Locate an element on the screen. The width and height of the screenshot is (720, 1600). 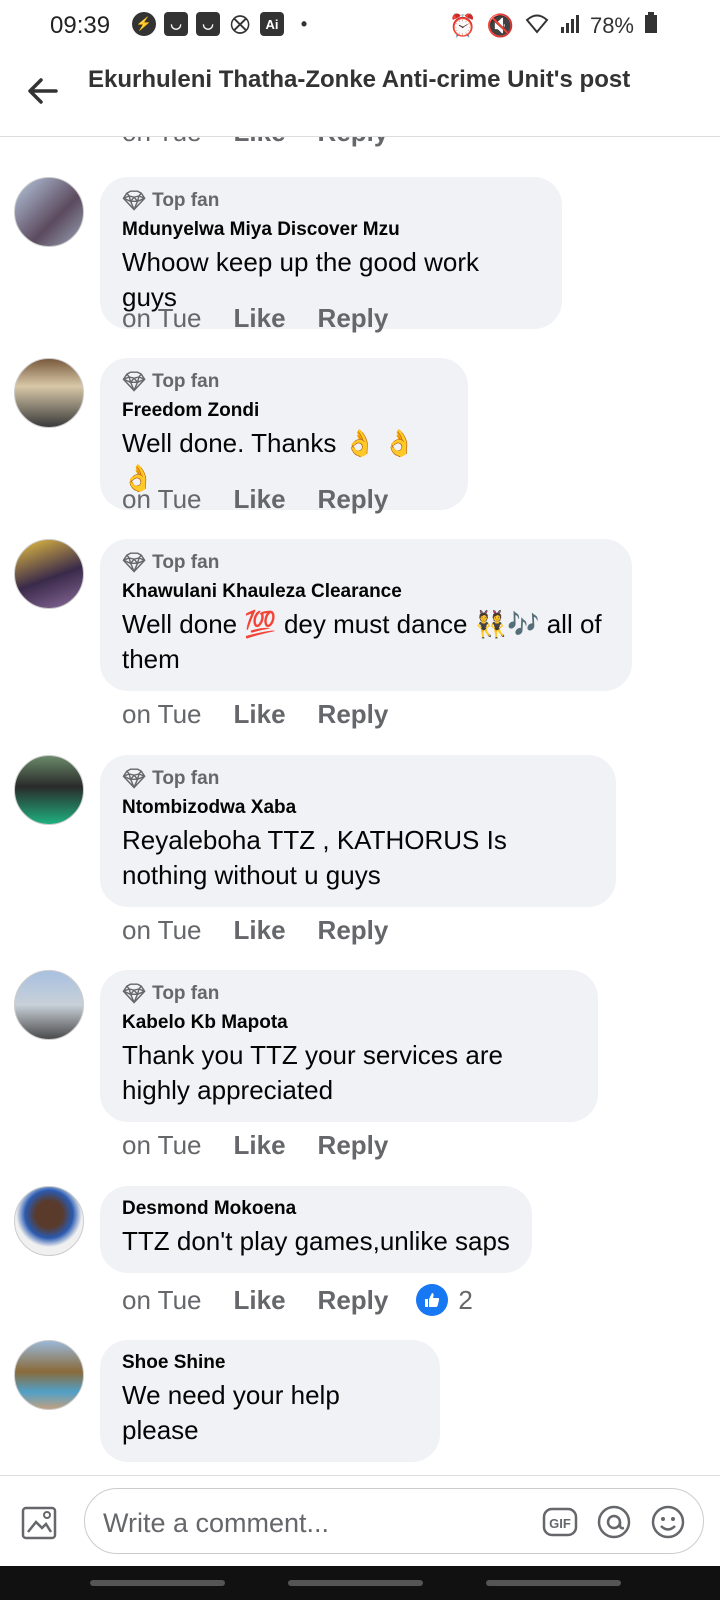
comment-author: Mdunyelwa Miya Discover Mzu is located at coordinates (331, 230).